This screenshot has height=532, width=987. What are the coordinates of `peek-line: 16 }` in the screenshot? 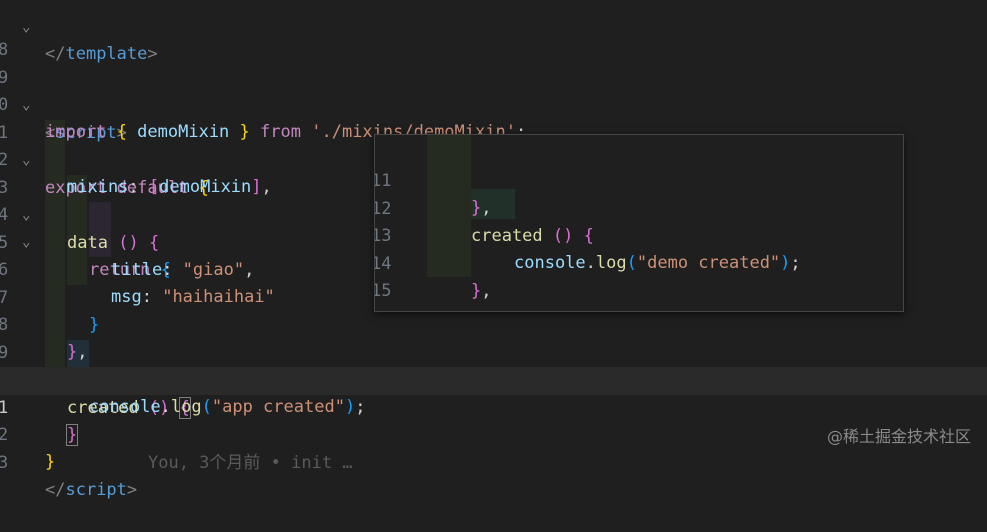 It's located at (639, 295).